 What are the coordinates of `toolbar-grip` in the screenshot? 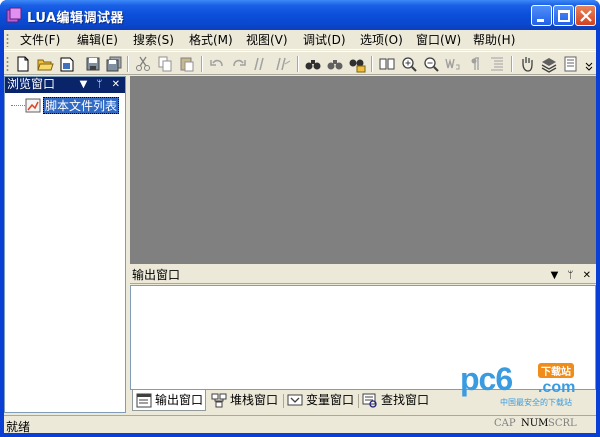 It's located at (7, 64).